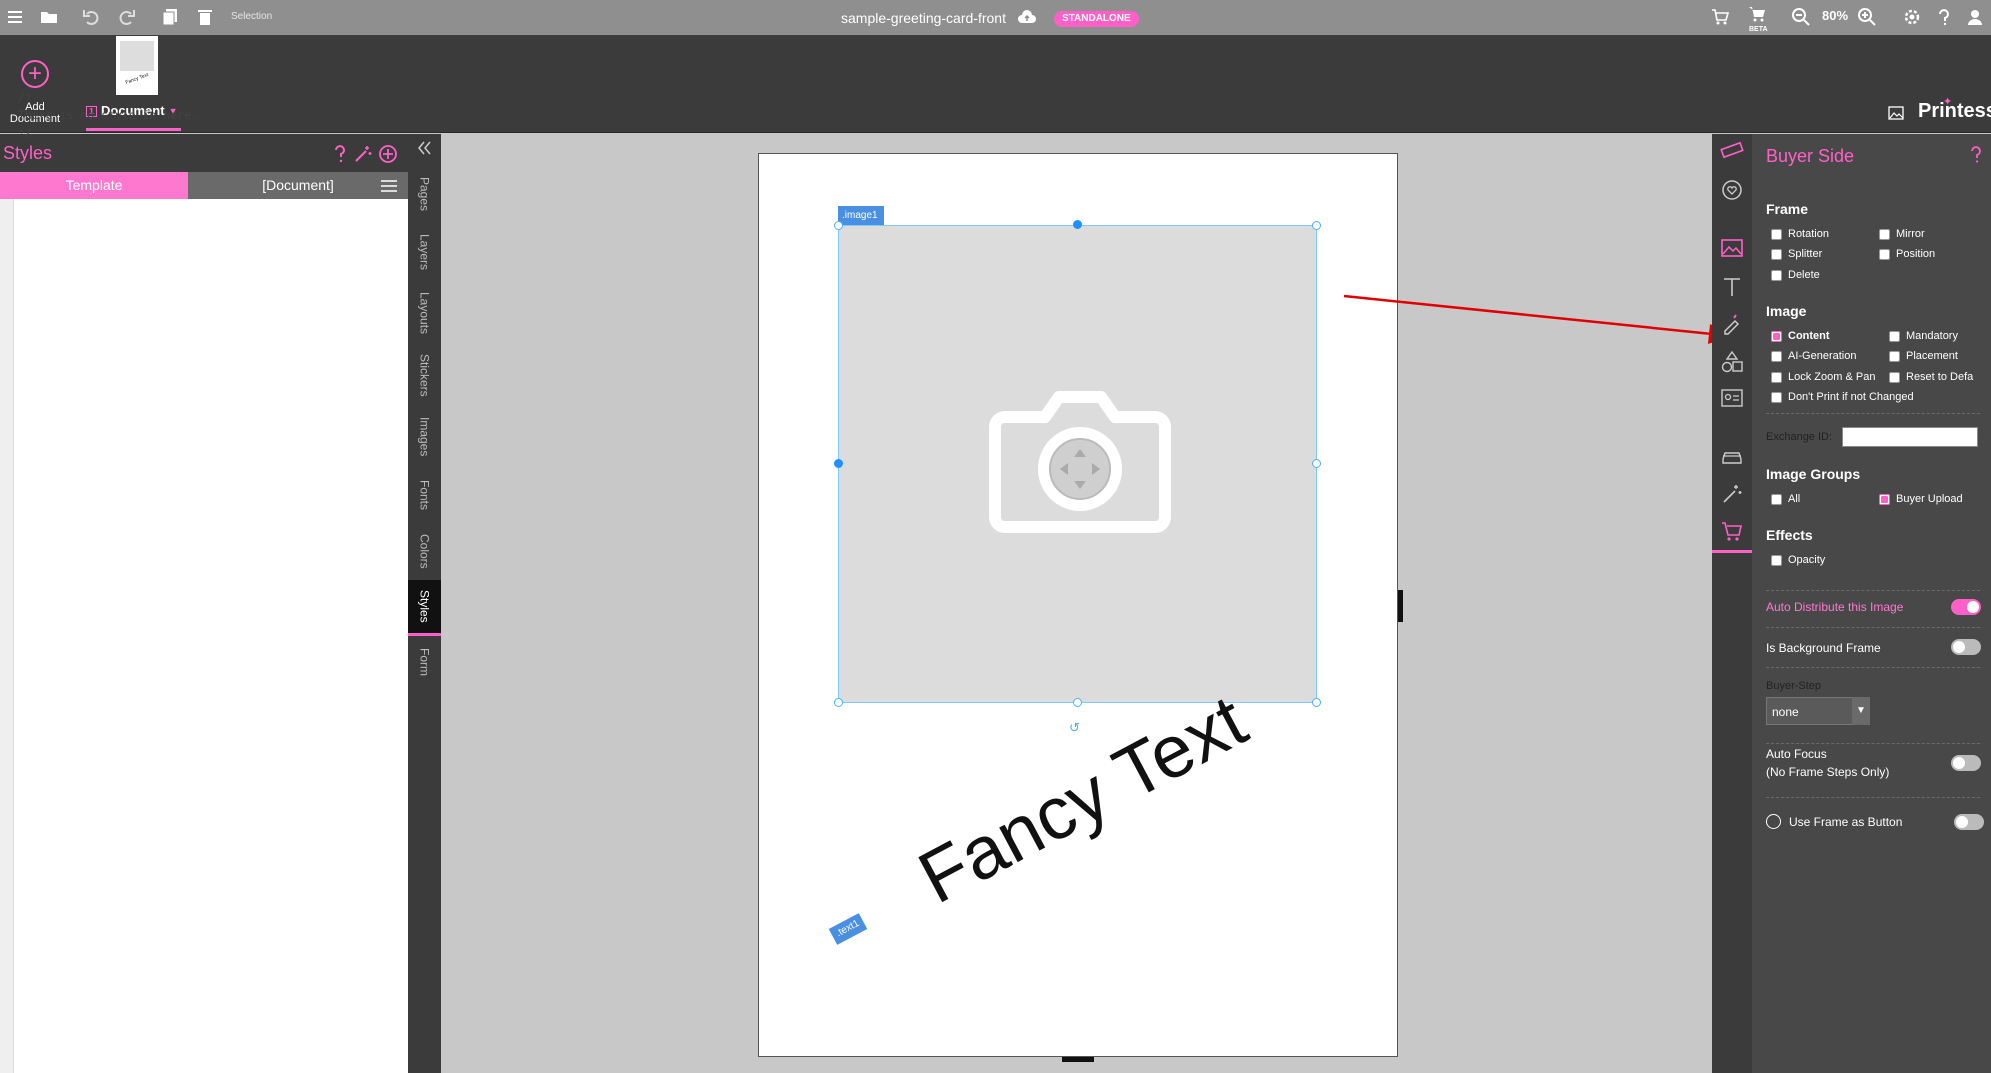 The height and width of the screenshot is (1073, 1991). What do you see at coordinates (1867, 17) in the screenshot?
I see `zoom-in-icon` at bounding box center [1867, 17].